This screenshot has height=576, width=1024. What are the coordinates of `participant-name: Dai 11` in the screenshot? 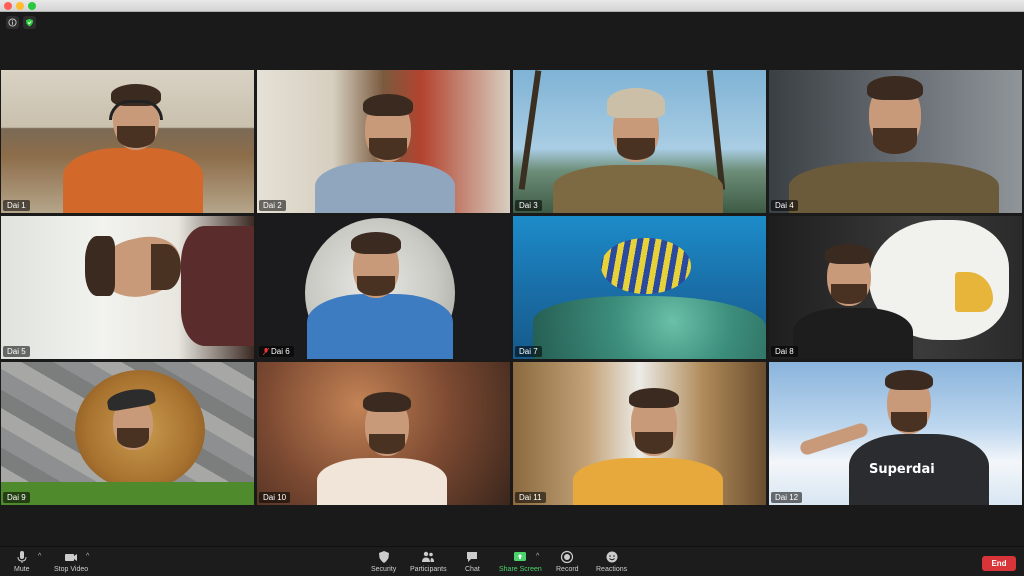 It's located at (530, 497).